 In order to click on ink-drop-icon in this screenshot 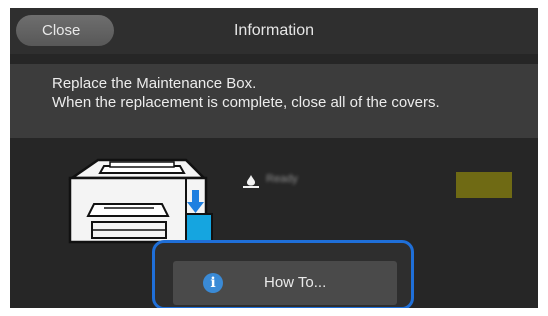, I will do `click(251, 181)`.